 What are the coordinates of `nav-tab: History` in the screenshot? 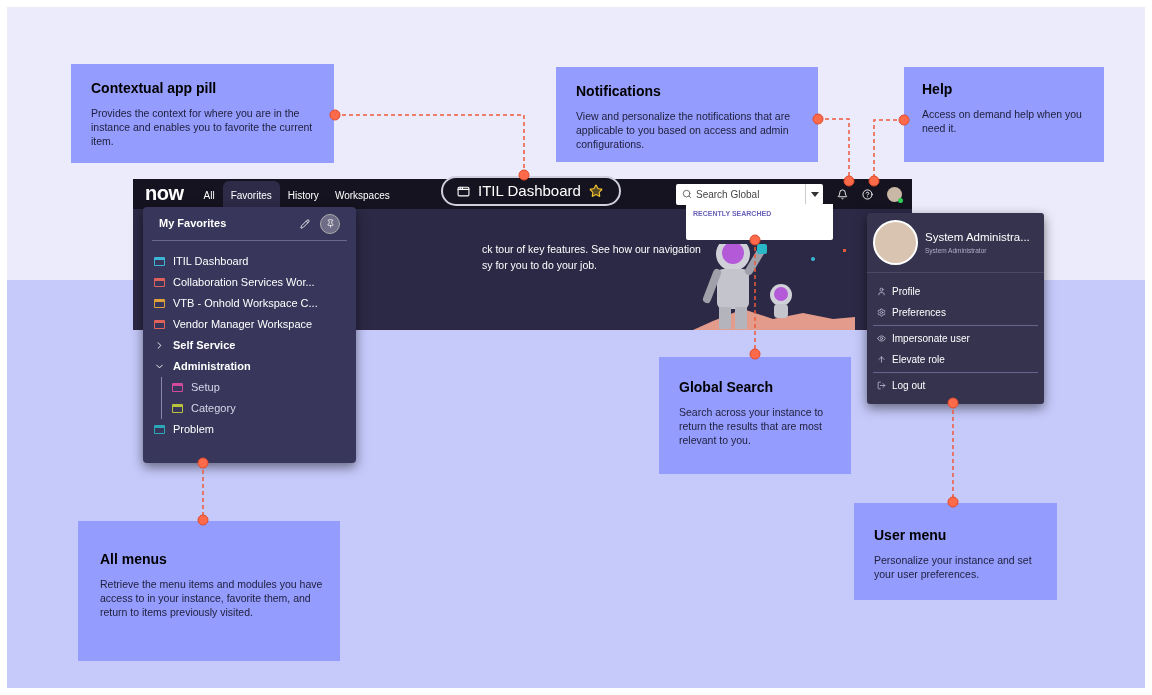 It's located at (303, 195).